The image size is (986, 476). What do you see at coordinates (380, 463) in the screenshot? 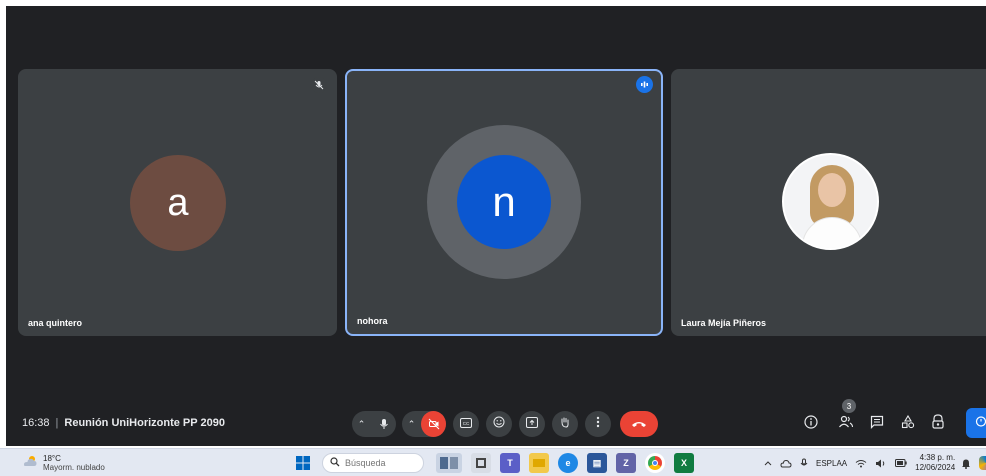
I see `search-input` at bounding box center [380, 463].